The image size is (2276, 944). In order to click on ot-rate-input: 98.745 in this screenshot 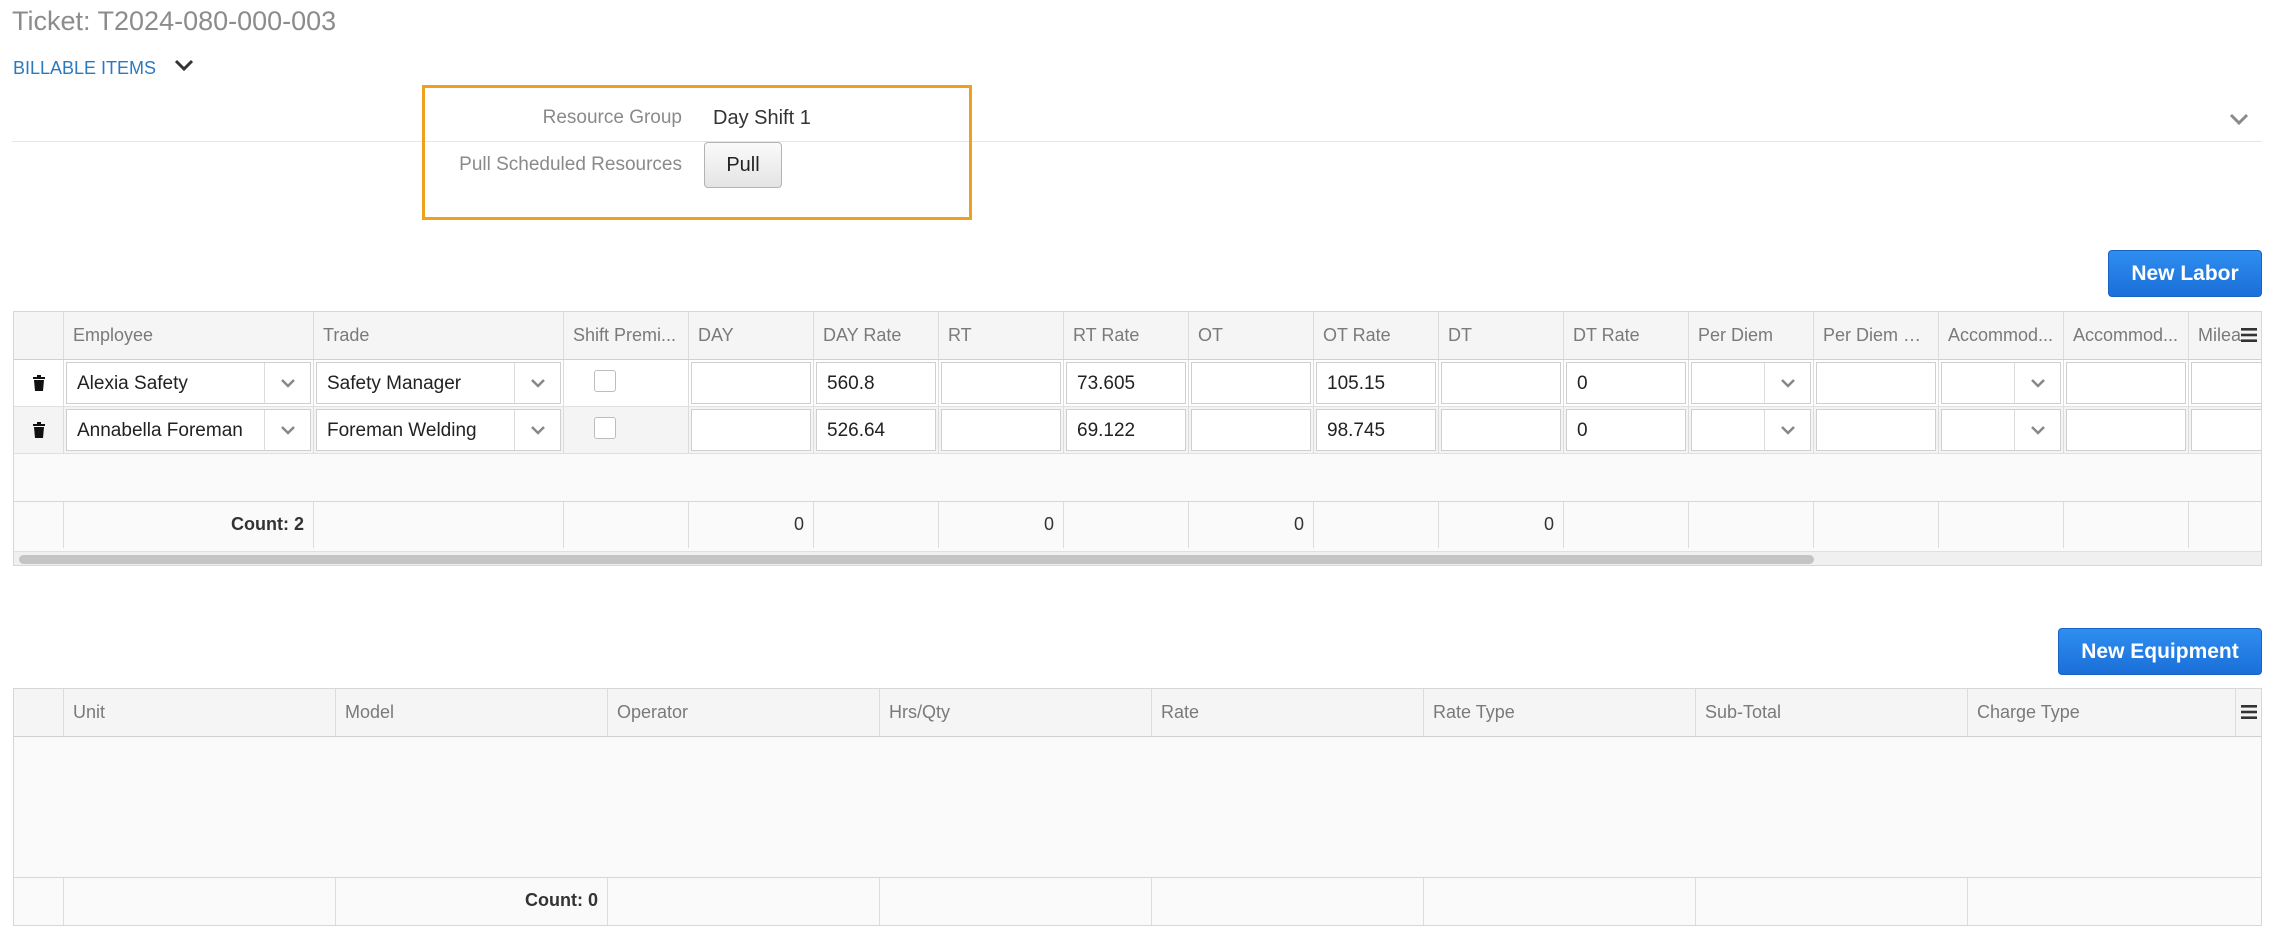, I will do `click(1376, 430)`.